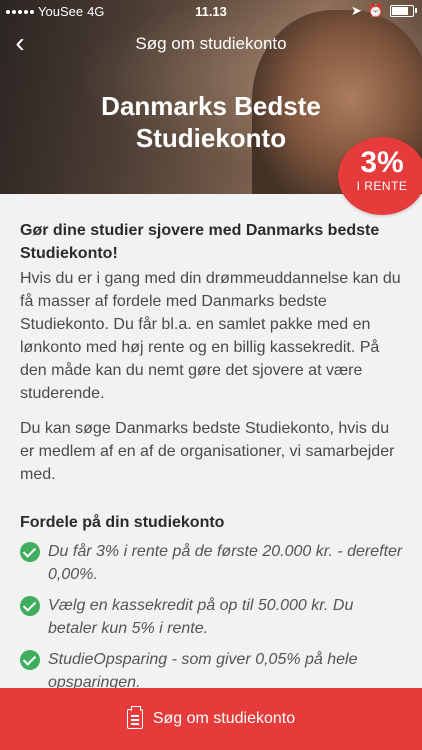  What do you see at coordinates (382, 162) in the screenshot?
I see `badge-percent: 3%` at bounding box center [382, 162].